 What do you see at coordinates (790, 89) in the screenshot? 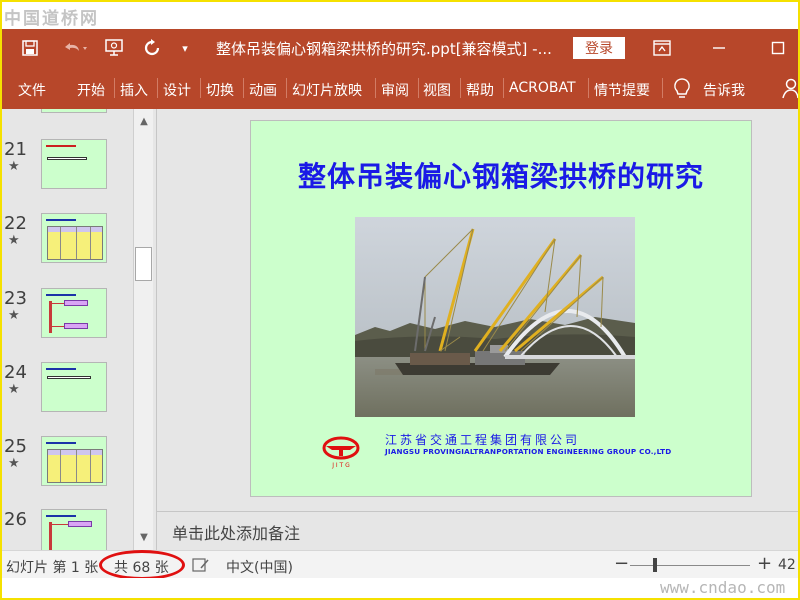
I see `person-icon` at bounding box center [790, 89].